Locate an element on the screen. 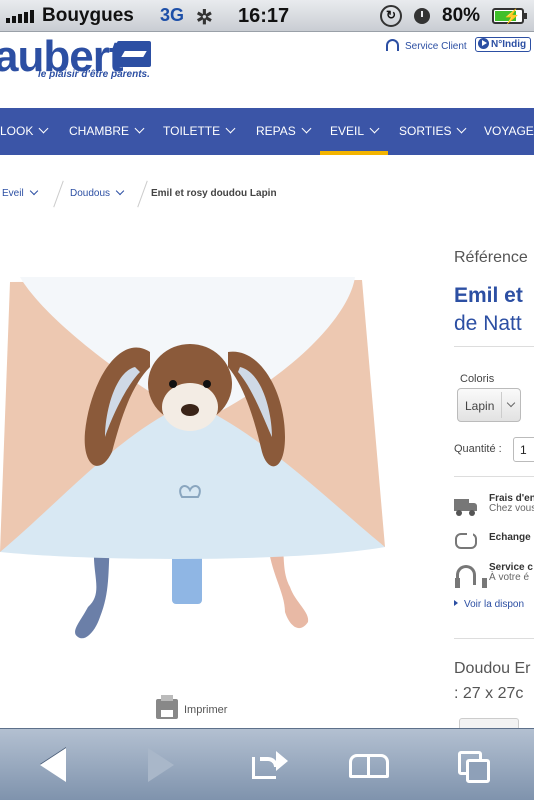  print-button: Imprimer is located at coordinates (192, 707).